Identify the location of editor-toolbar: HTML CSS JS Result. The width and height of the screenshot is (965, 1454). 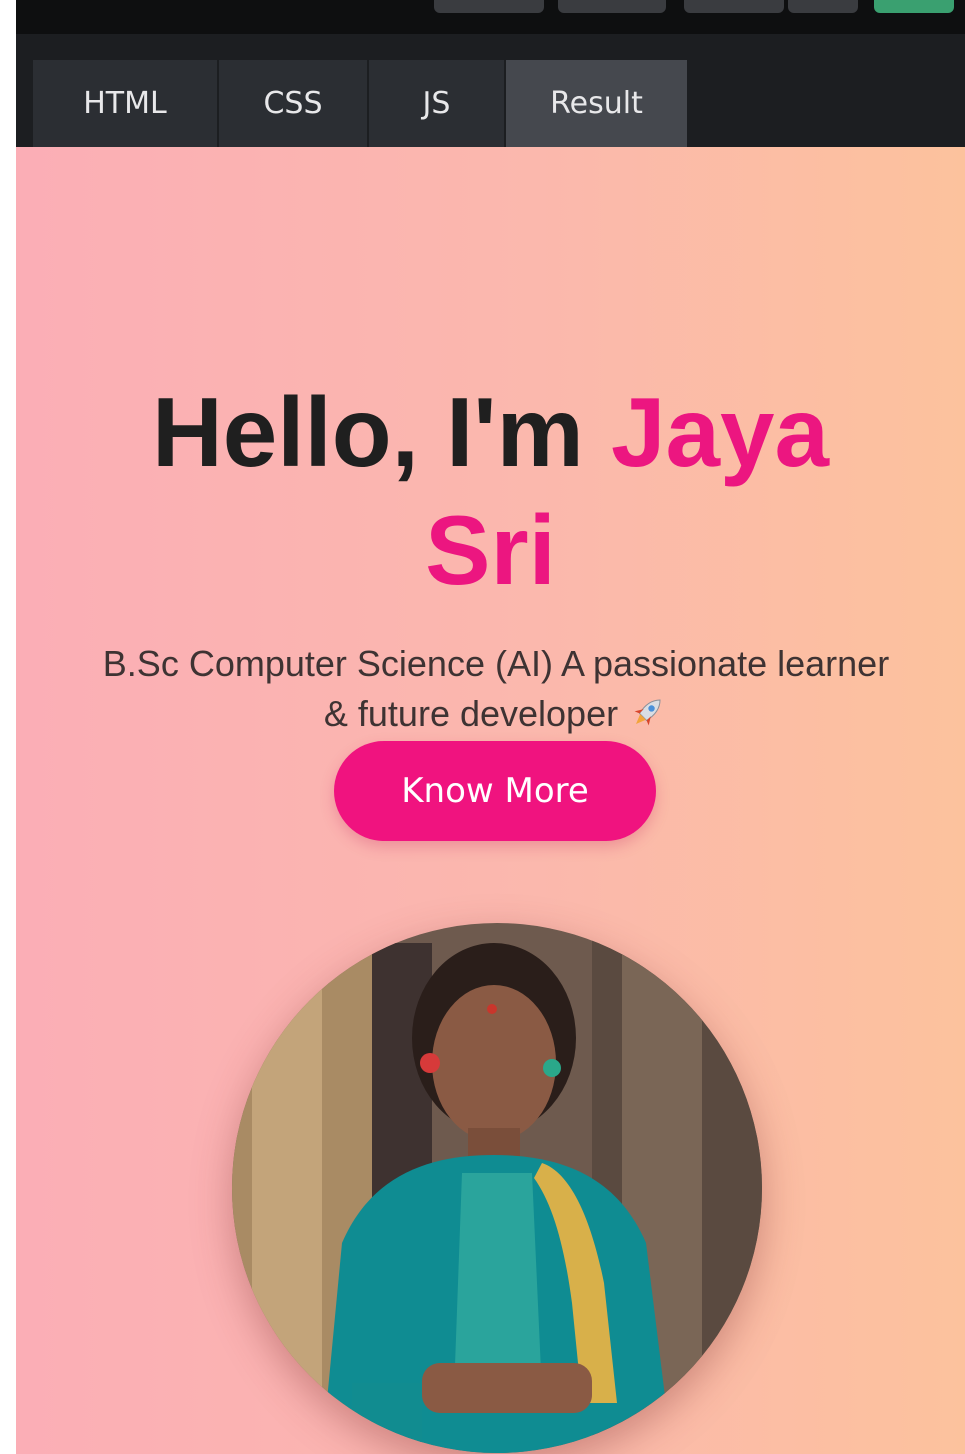
(490, 73).